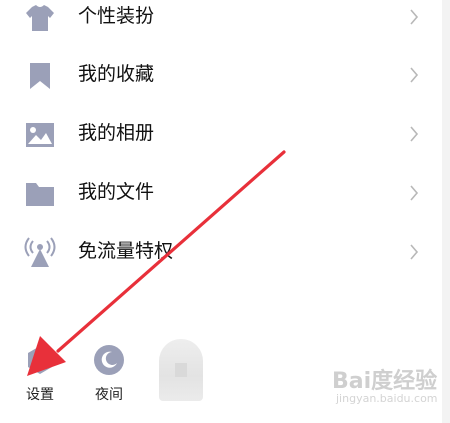  Describe the element at coordinates (40, 252) in the screenshot. I see `signal-tower-icon` at that location.